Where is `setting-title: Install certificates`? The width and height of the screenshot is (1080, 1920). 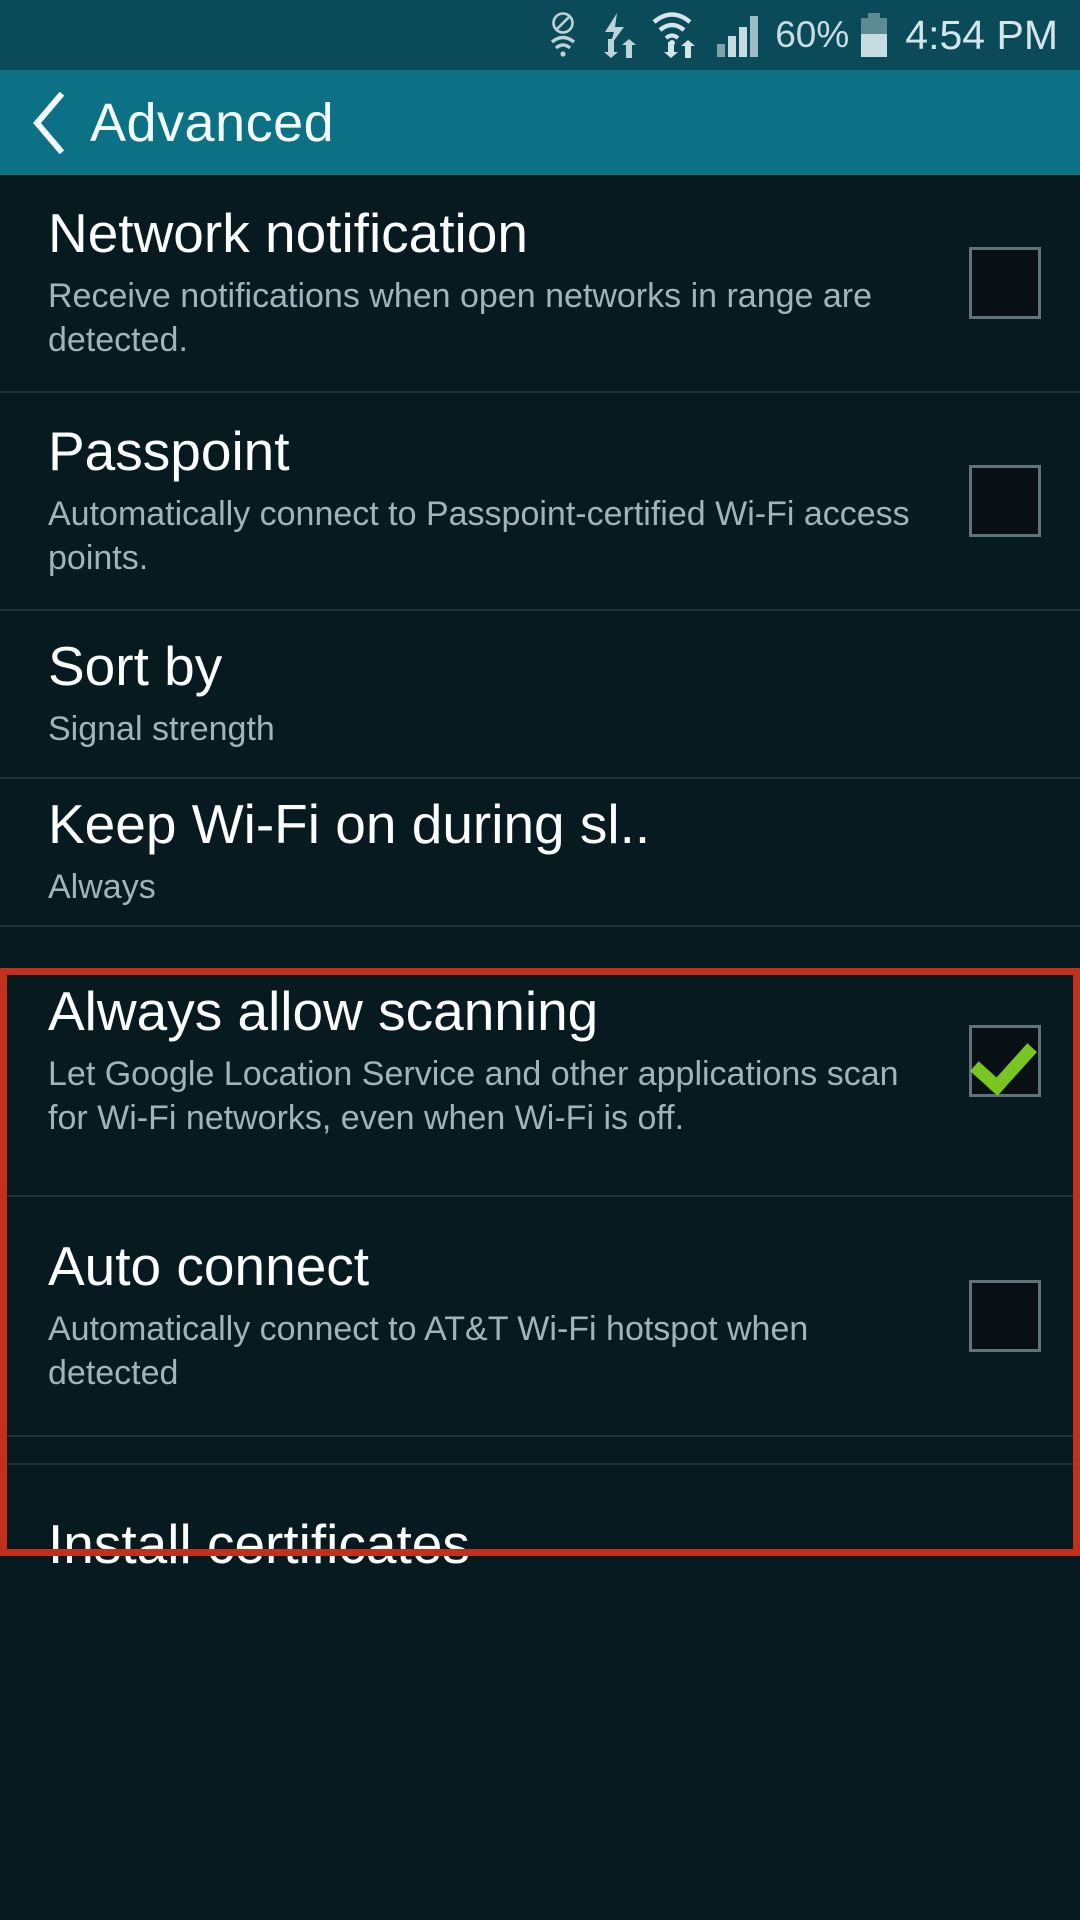
setting-title: Install certificates is located at coordinates (259, 1544).